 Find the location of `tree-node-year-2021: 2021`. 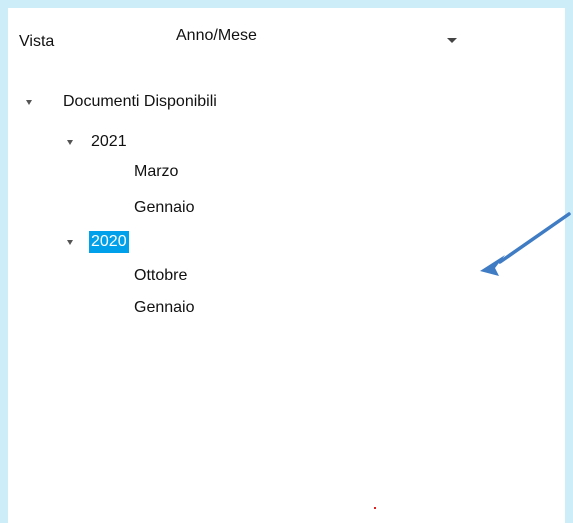

tree-node-year-2021: 2021 is located at coordinates (208, 142).